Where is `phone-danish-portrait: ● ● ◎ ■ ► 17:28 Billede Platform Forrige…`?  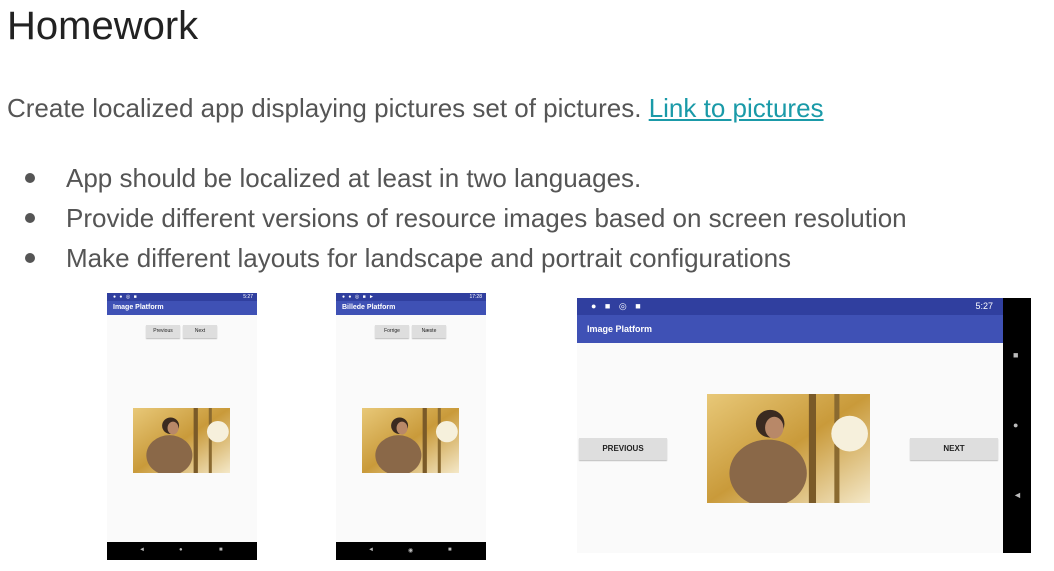
phone-danish-portrait: ● ● ◎ ■ ► 17:28 Billede Platform Forrige… is located at coordinates (411, 426).